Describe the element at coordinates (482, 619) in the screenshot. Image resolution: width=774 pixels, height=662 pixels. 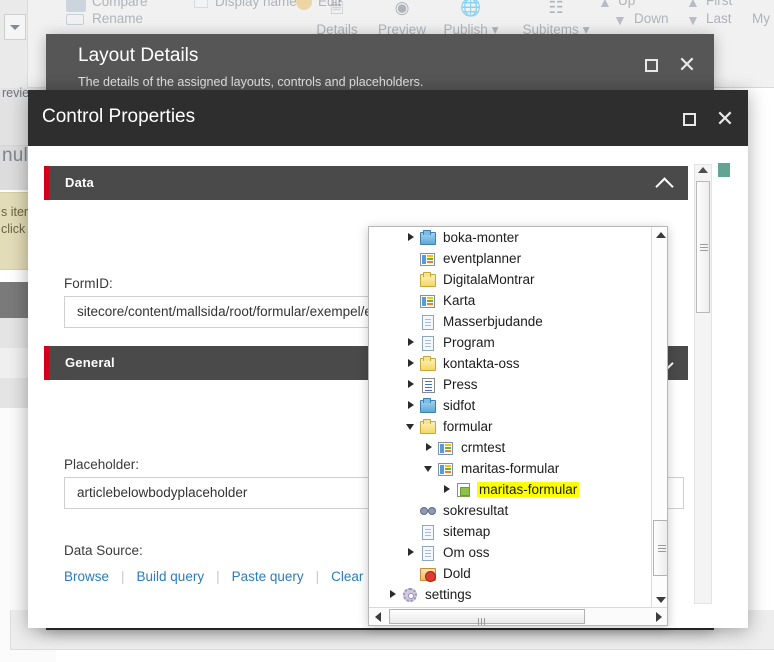
I see `scrollbar-grip-icon` at that location.